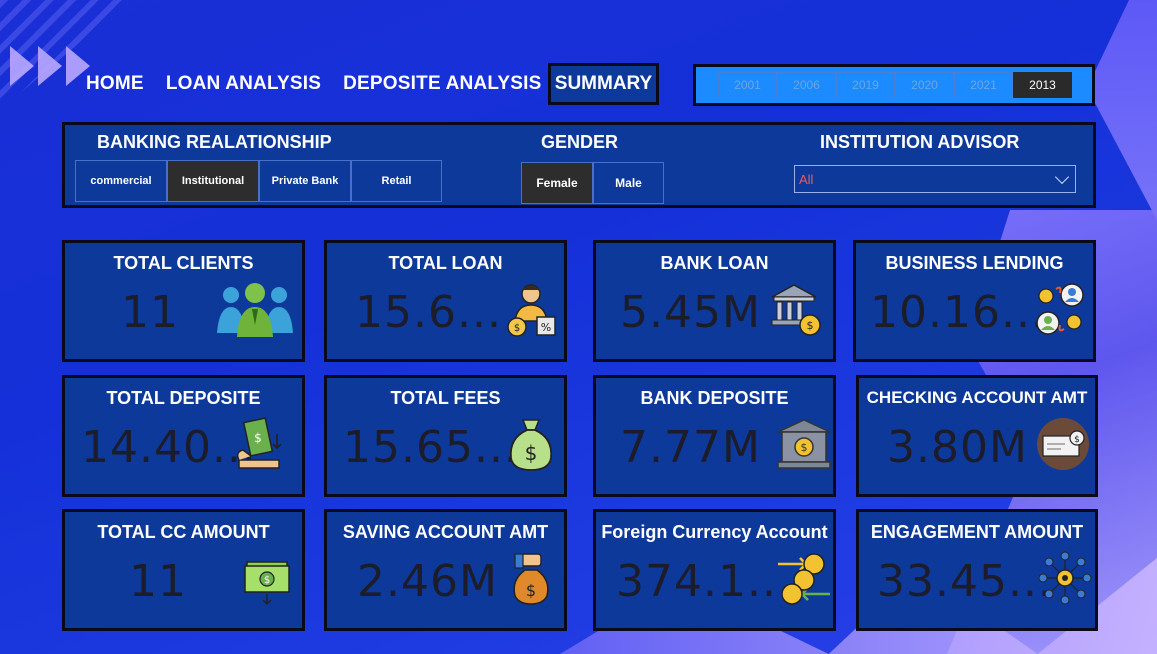 The image size is (1157, 654). What do you see at coordinates (445, 532) in the screenshot?
I see `kpi-title: SAVING ACCOUNT AMT` at bounding box center [445, 532].